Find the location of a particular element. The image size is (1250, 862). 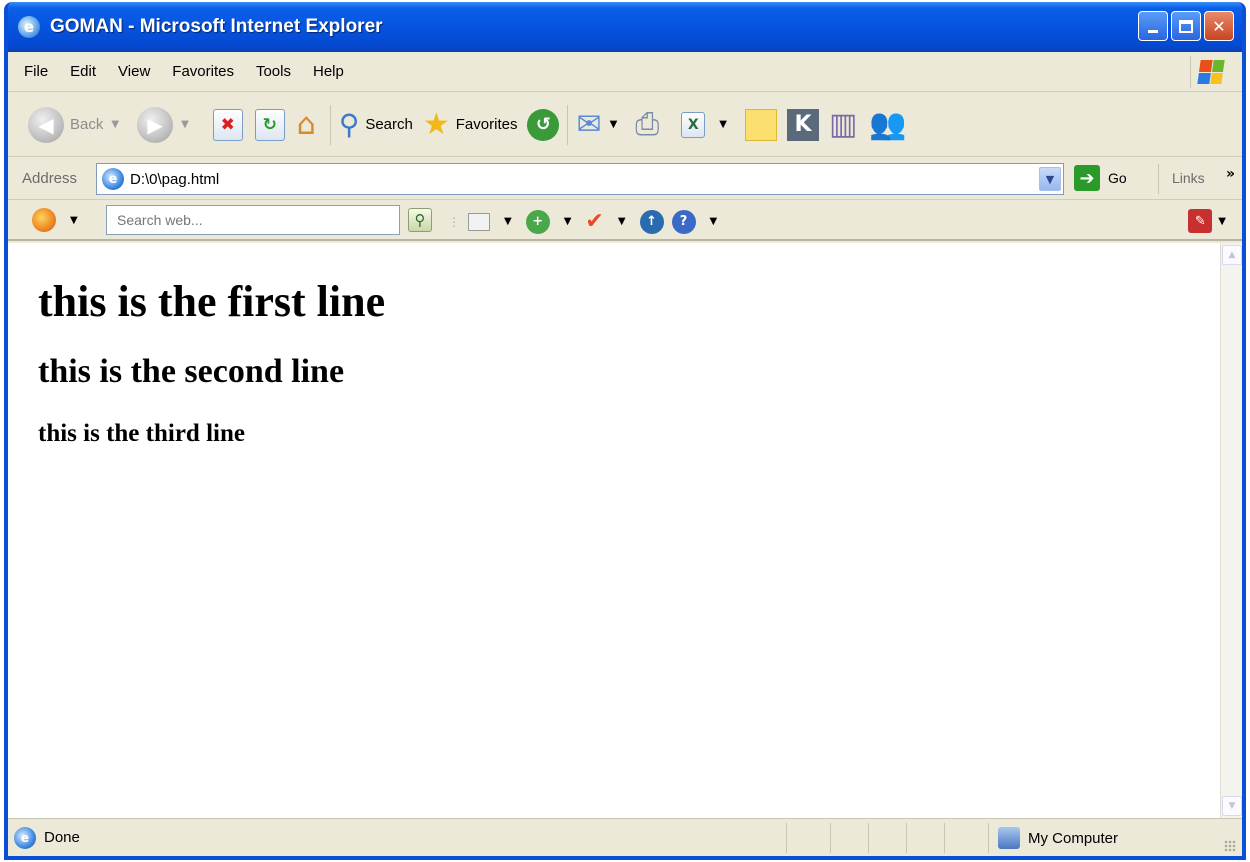

favorites-label: Favorites is located at coordinates (486, 124).